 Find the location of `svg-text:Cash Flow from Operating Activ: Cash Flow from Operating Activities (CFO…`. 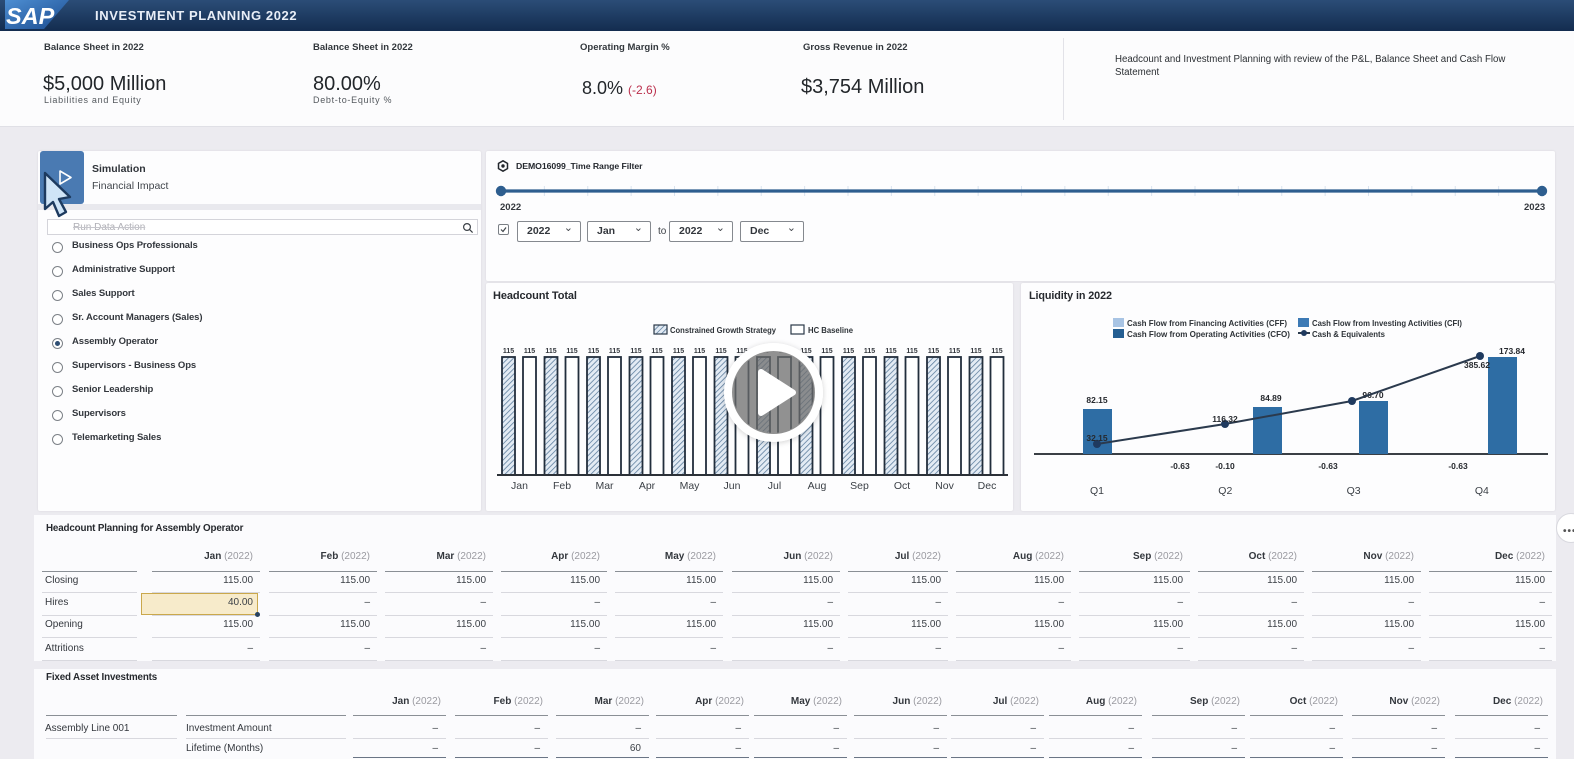

svg-text:Cash Flow from Operating Activ: Cash Flow from Operating Activities (CFO… is located at coordinates (1208, 334).